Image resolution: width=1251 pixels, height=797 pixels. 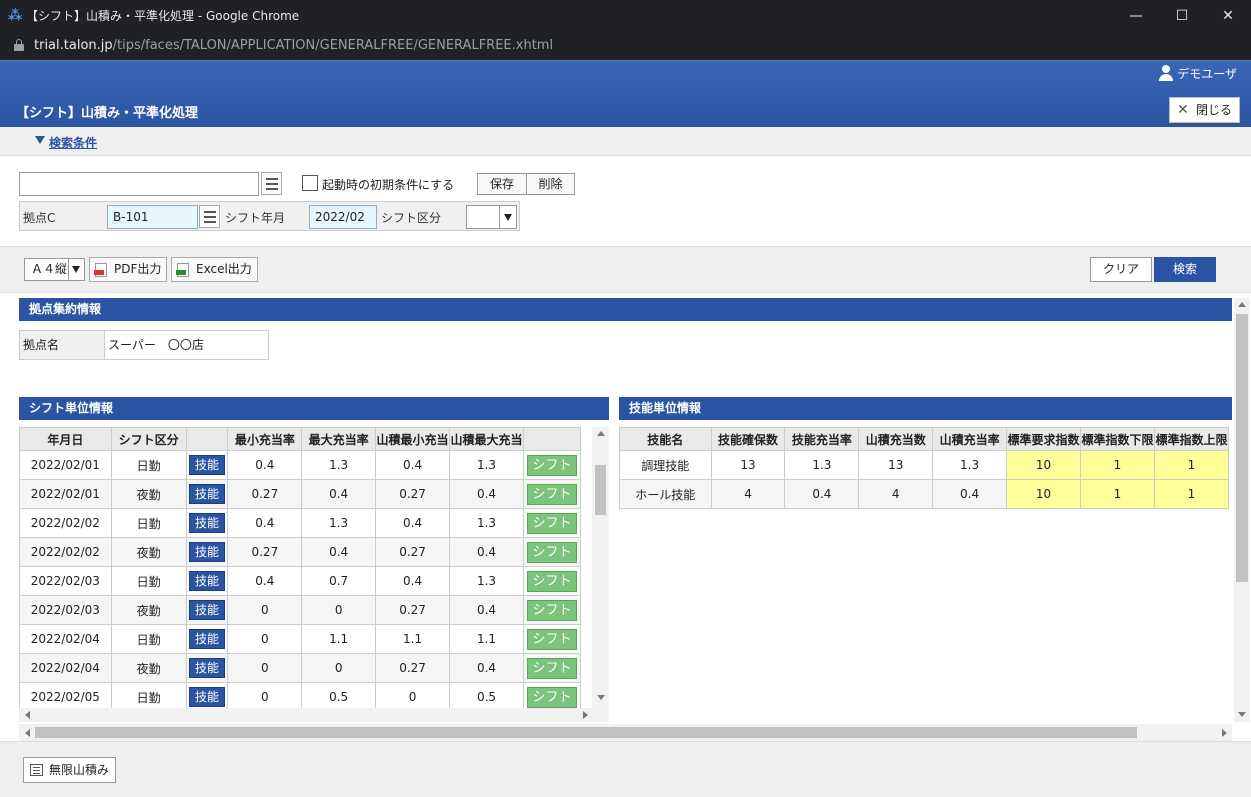 What do you see at coordinates (40, 140) in the screenshot?
I see `collapse-triangle-icon` at bounding box center [40, 140].